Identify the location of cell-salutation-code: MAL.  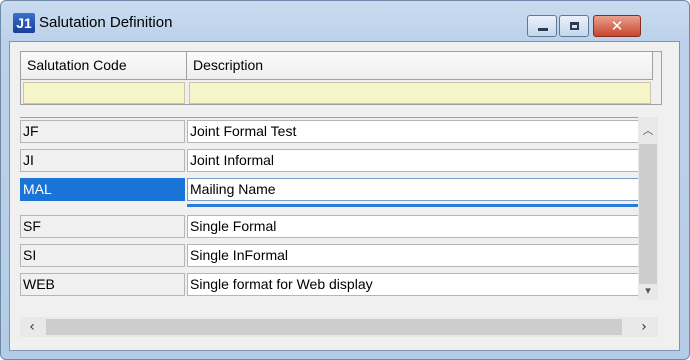
(102, 189).